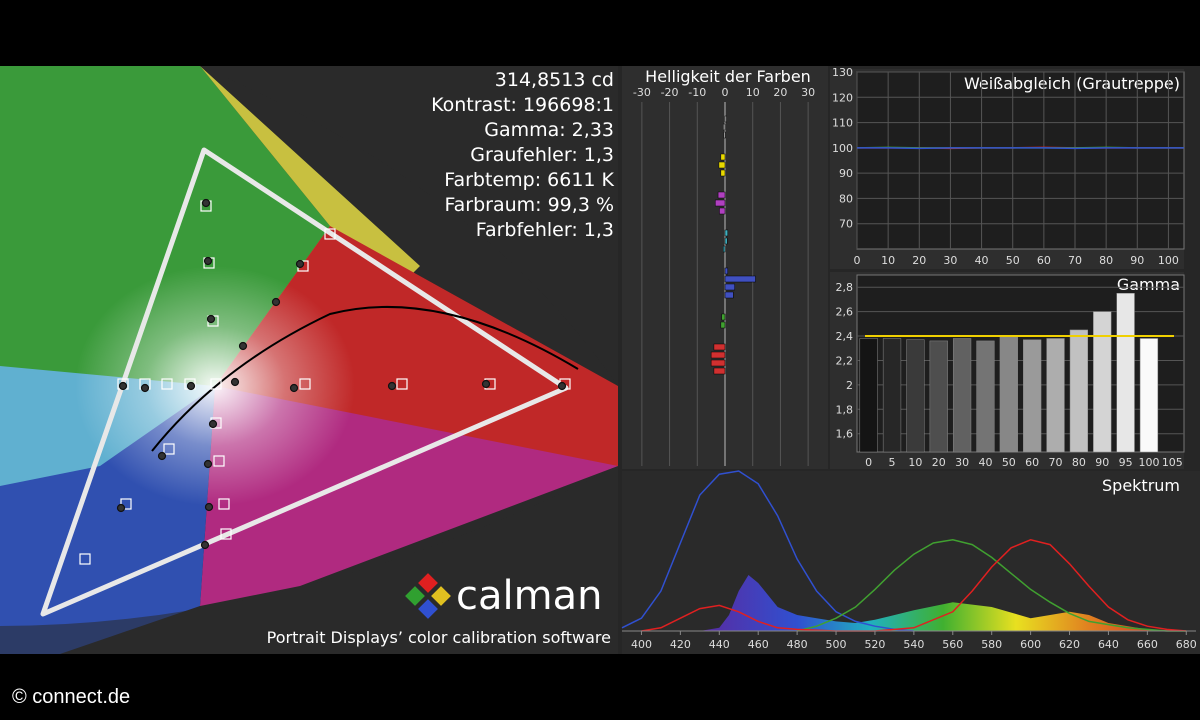 This screenshot has width=1200, height=720. What do you see at coordinates (845, 336) in the screenshot?
I see `gamma-y-tick: 2,4` at bounding box center [845, 336].